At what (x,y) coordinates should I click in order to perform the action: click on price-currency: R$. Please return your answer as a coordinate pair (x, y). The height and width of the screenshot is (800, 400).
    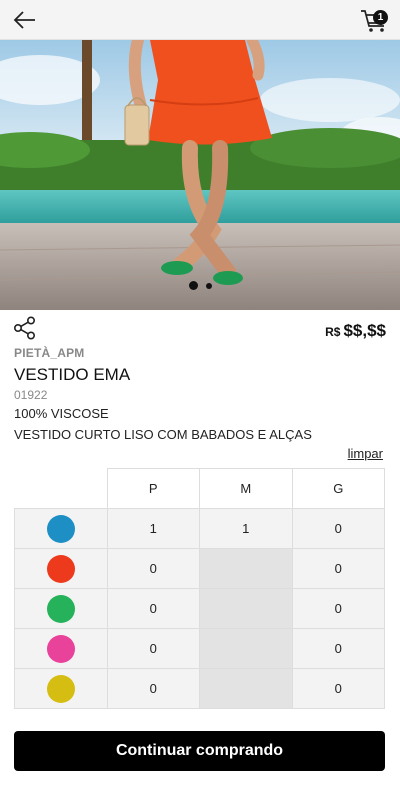
    Looking at the image, I should click on (333, 332).